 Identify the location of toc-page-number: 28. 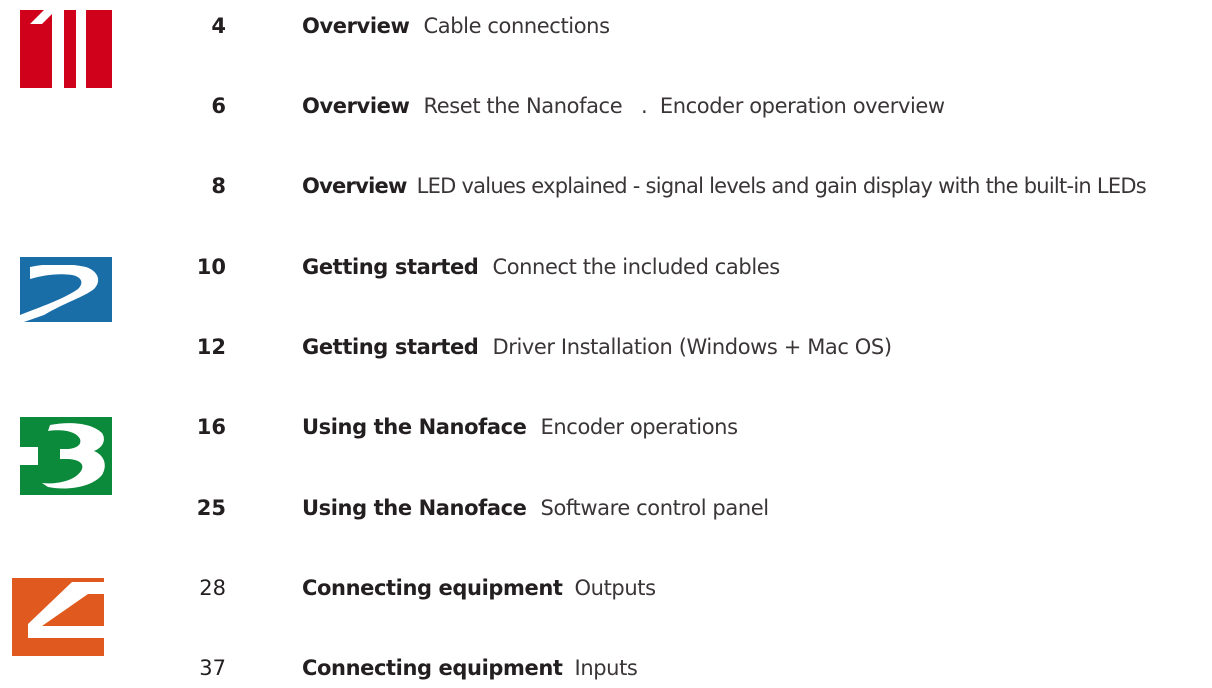
(212, 588).